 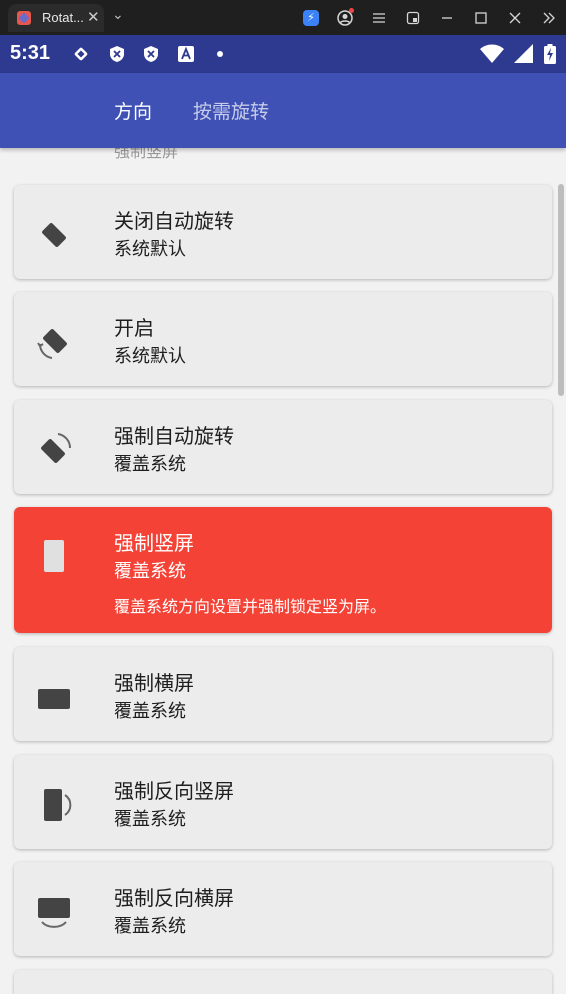 I want to click on landscape-icon, so click(x=54, y=699).